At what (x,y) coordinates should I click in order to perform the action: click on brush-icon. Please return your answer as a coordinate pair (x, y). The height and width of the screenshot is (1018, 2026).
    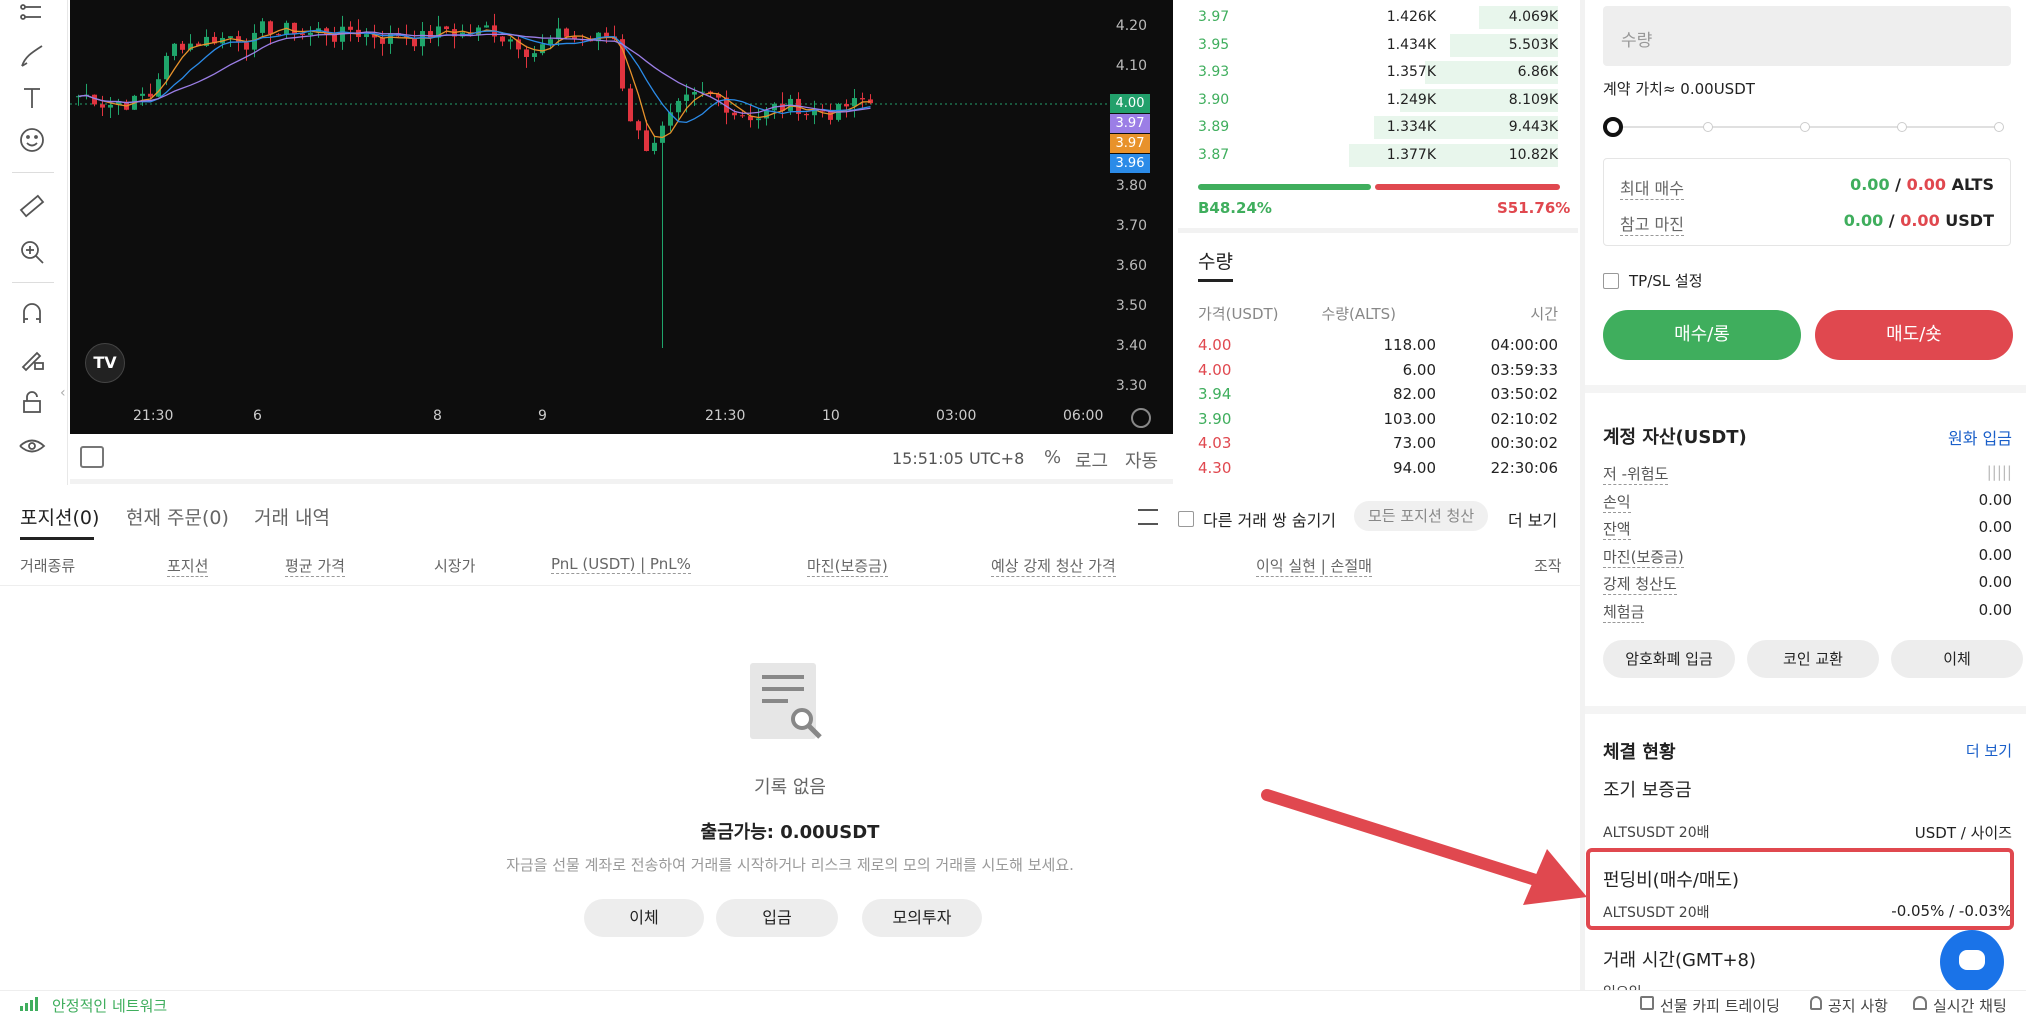
    Looking at the image, I should click on (32, 56).